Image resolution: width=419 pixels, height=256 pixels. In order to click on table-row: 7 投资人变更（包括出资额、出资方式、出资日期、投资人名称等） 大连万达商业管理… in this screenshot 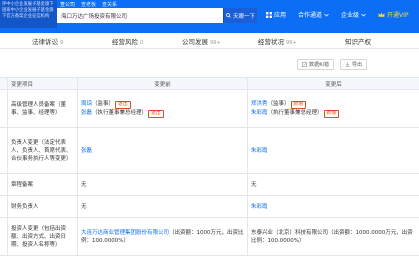, I will do `click(209, 237)`.